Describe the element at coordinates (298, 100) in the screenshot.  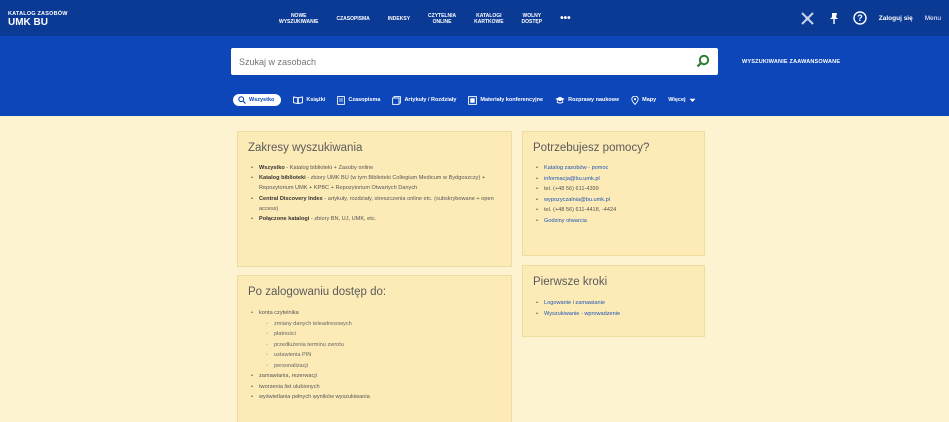
I see `book-icon` at that location.